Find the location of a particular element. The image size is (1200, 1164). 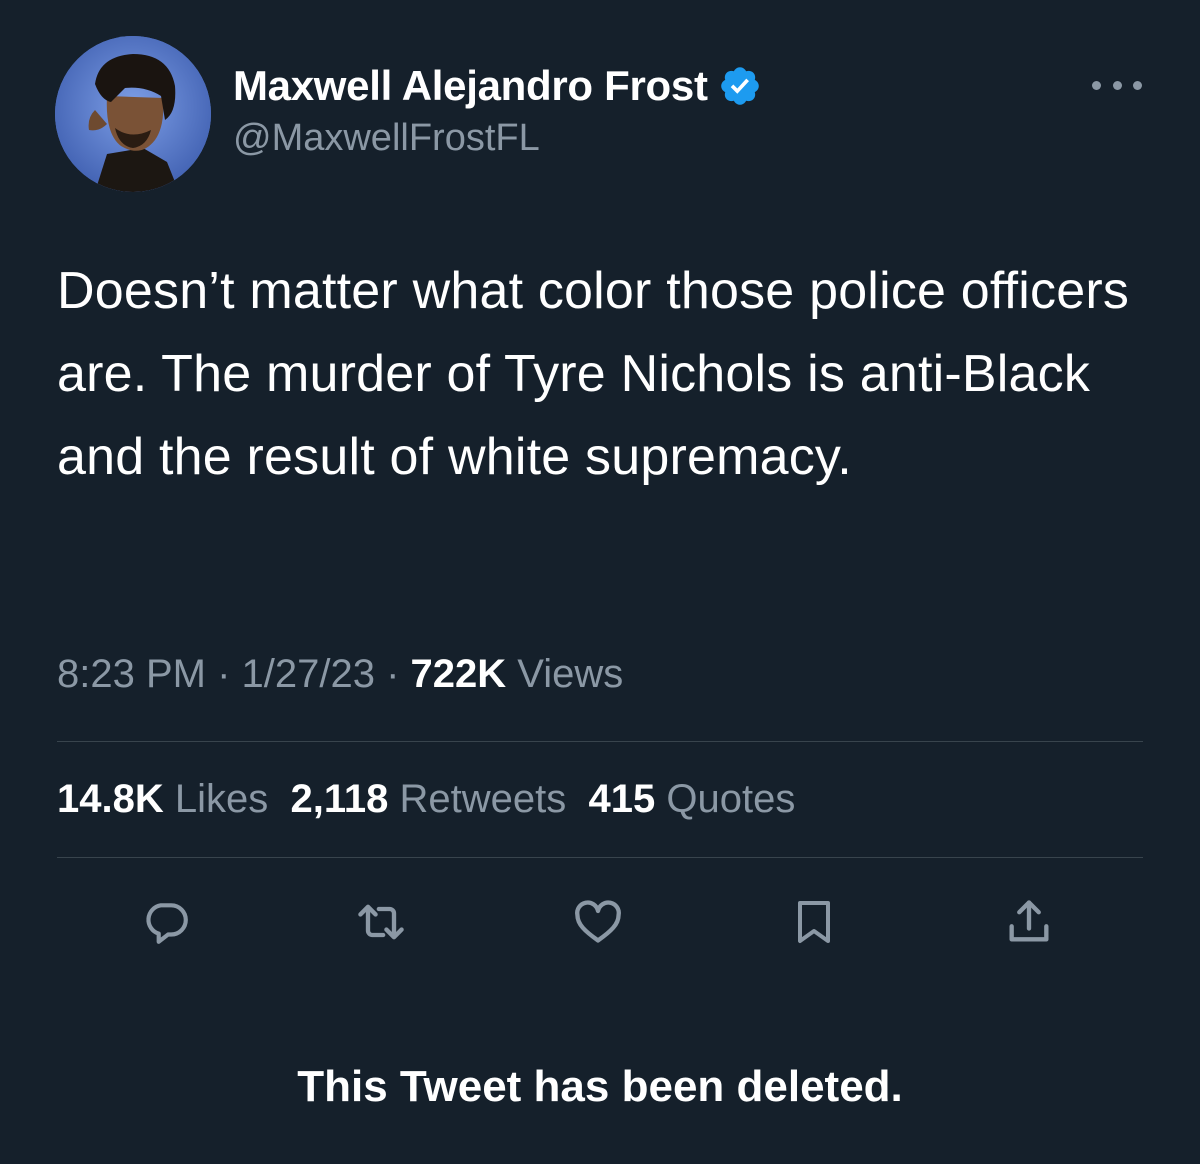

likes-label: Likes is located at coordinates (221, 799).